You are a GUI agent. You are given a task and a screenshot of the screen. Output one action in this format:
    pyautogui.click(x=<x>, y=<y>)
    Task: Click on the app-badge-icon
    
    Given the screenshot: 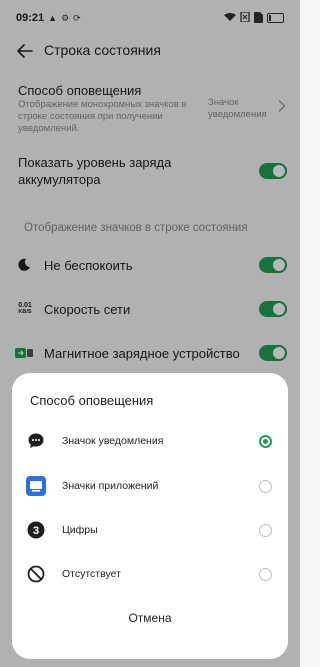 What is the action you would take?
    pyautogui.click(x=36, y=486)
    